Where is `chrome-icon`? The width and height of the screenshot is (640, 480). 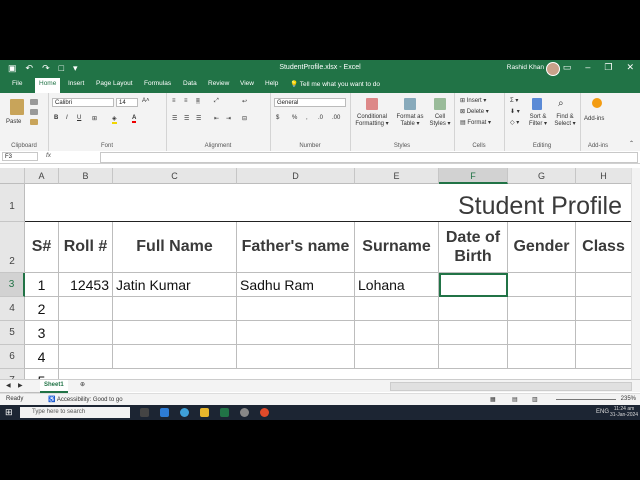 chrome-icon is located at coordinates (264, 412).